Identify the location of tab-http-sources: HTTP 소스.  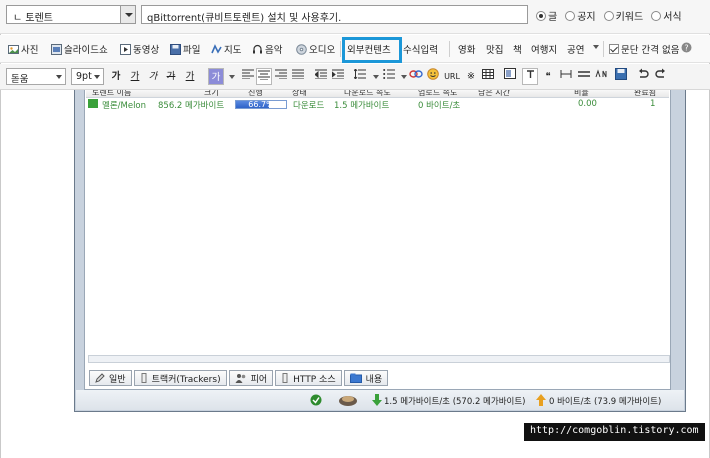
(308, 378).